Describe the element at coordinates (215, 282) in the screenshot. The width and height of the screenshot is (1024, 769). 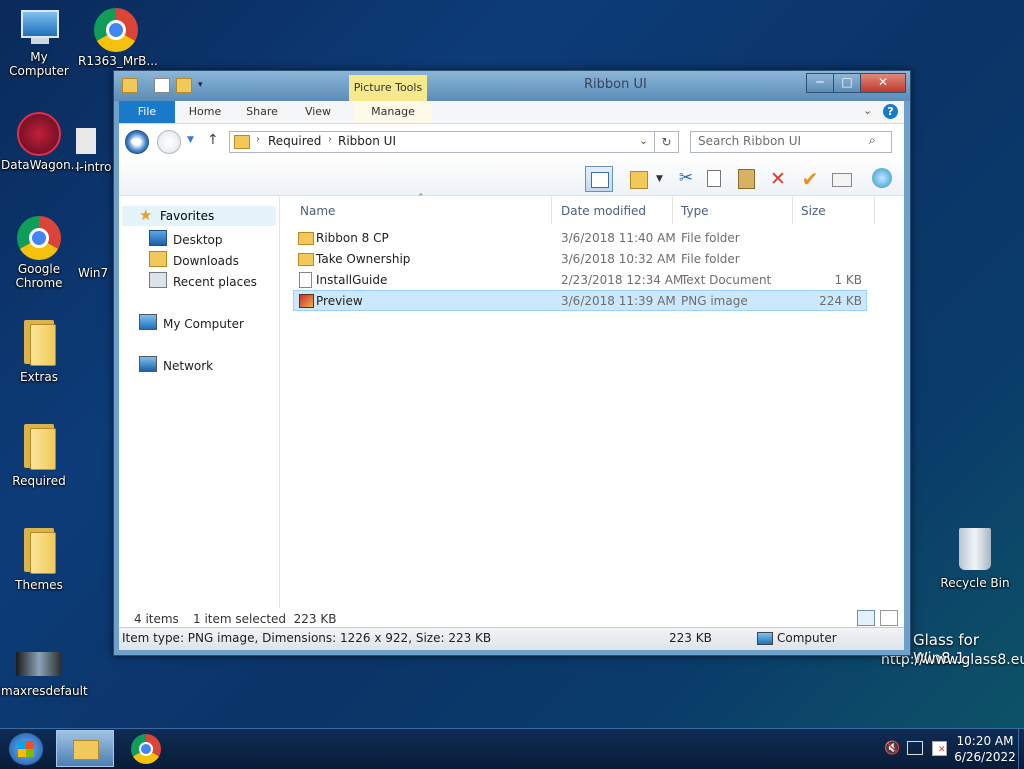
I see `nav-item-label: Recent places` at that location.